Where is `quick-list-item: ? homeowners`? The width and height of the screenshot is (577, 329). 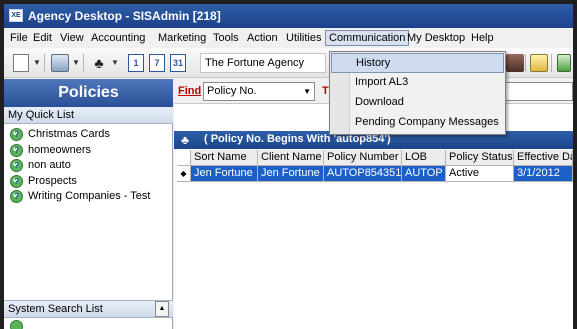
quick-list-item: ? homeowners is located at coordinates (88, 151).